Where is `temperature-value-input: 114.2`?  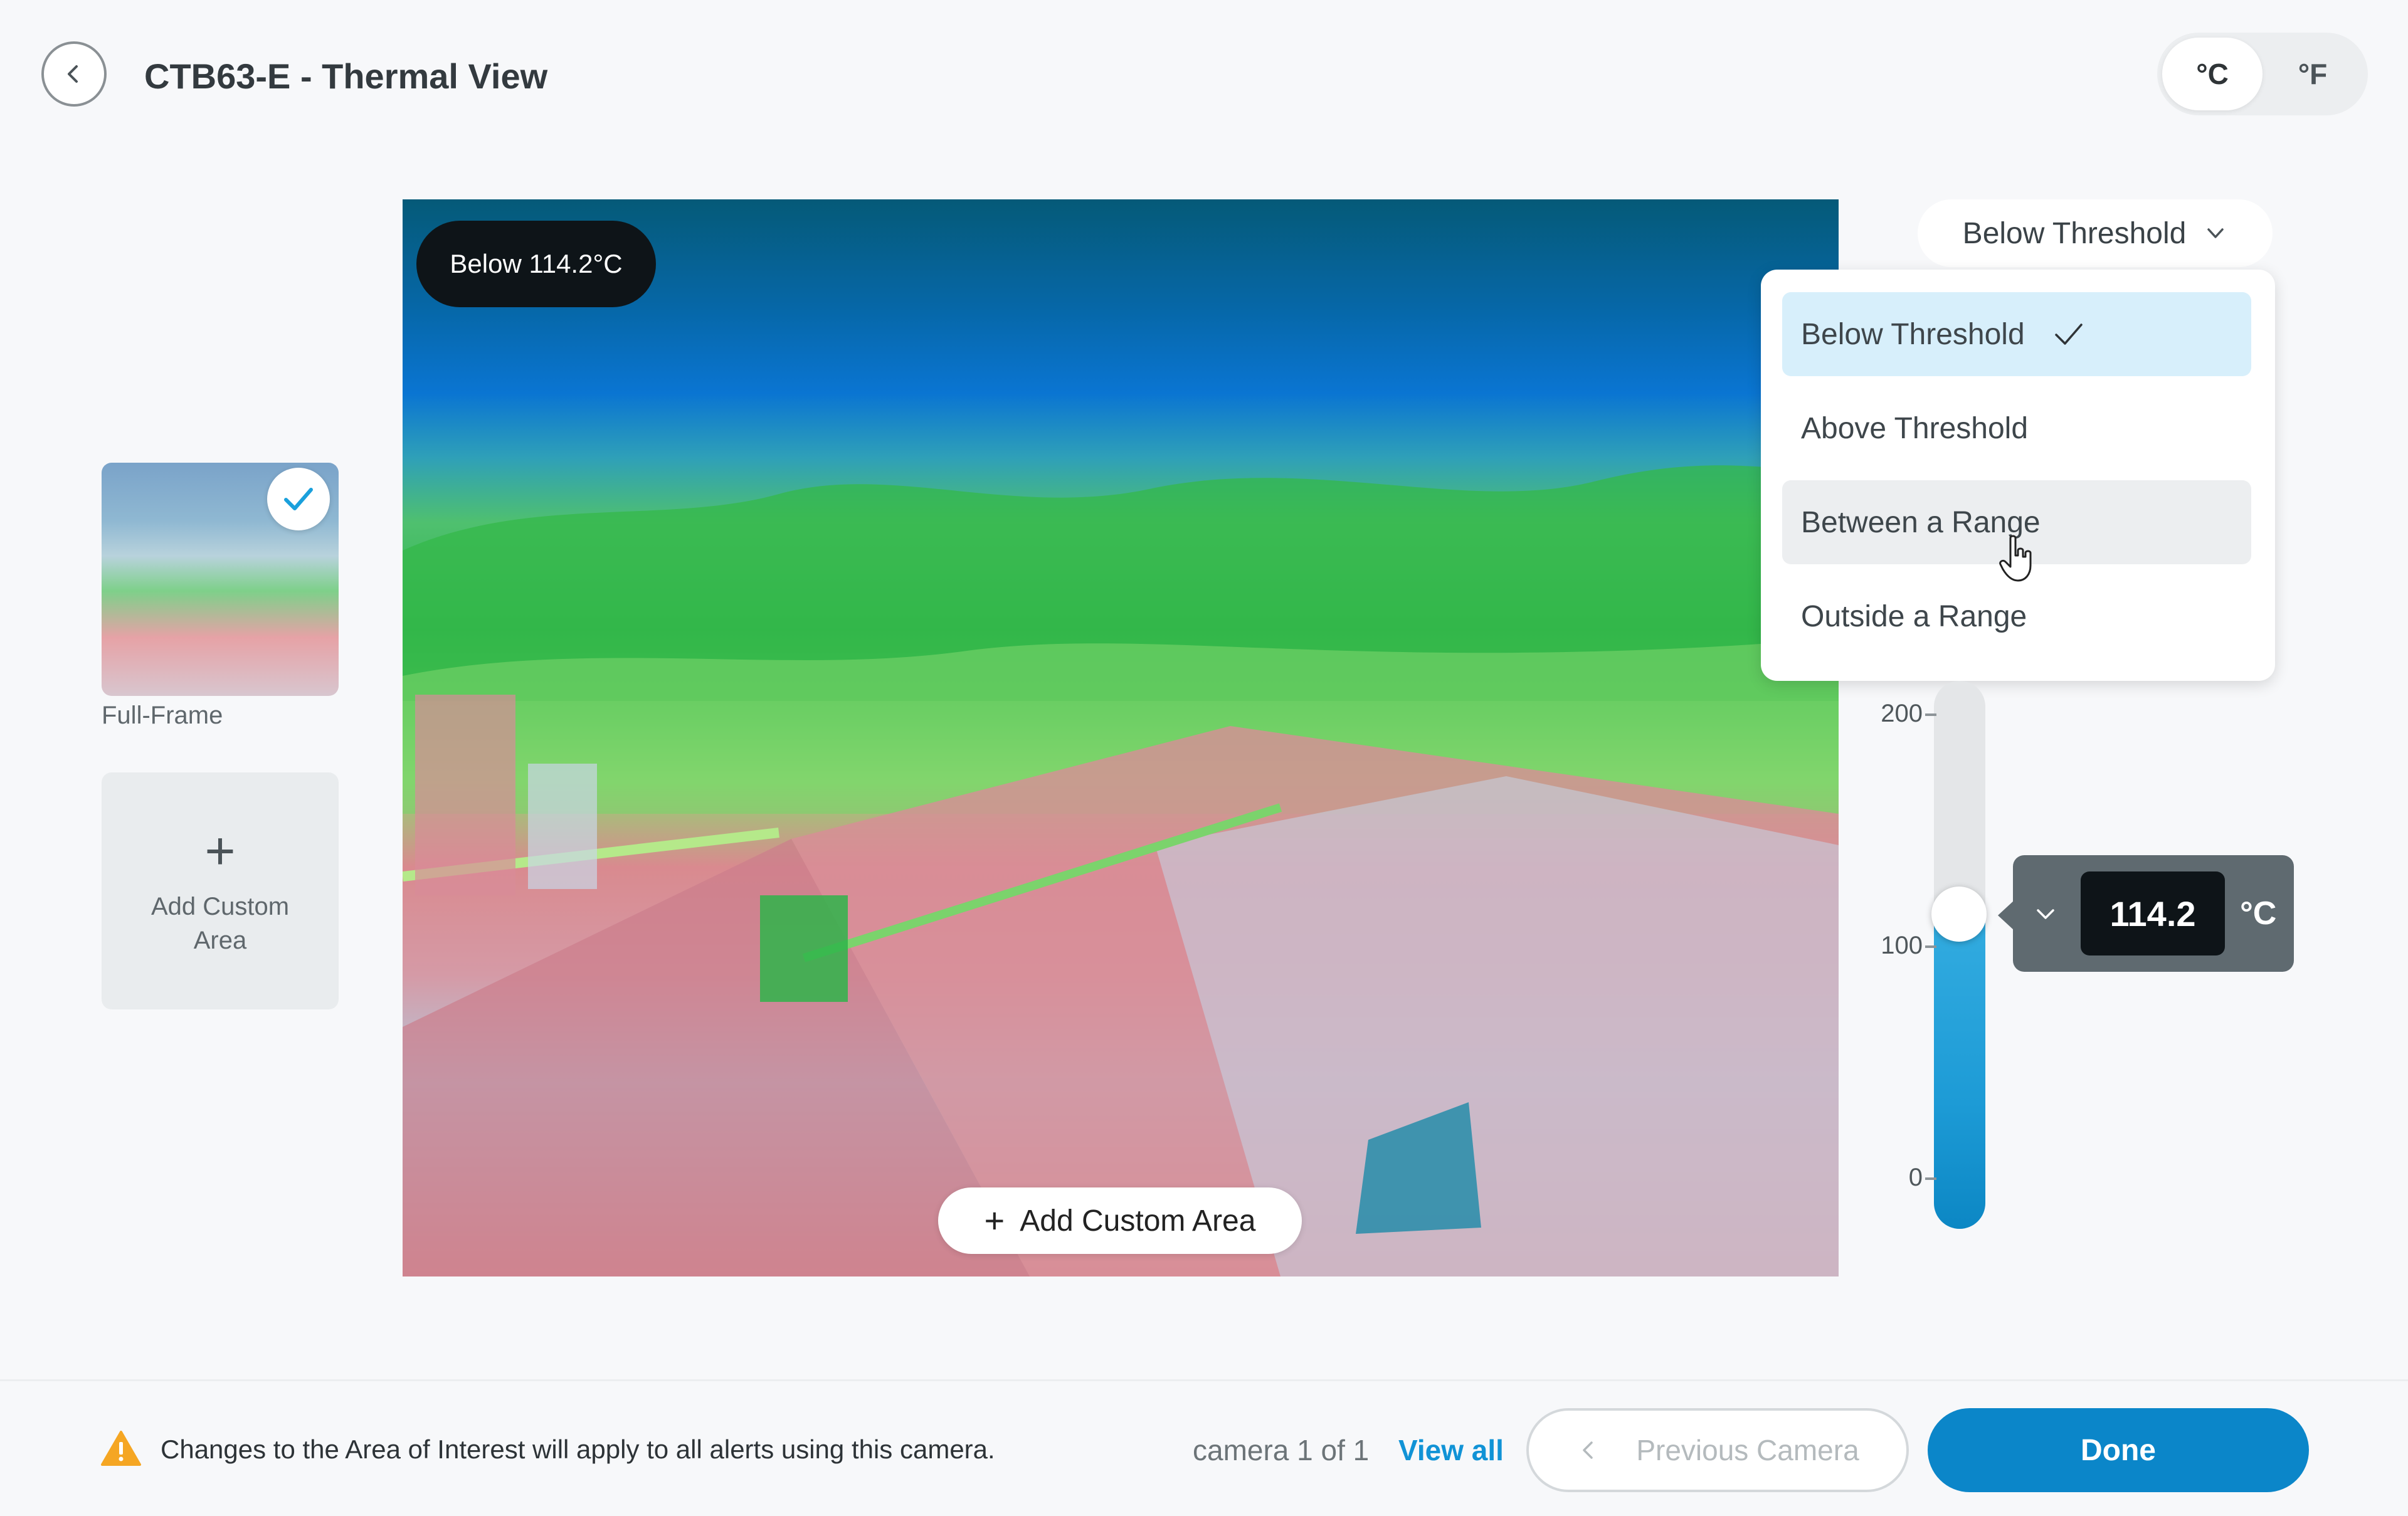 temperature-value-input: 114.2 is located at coordinates (2153, 913).